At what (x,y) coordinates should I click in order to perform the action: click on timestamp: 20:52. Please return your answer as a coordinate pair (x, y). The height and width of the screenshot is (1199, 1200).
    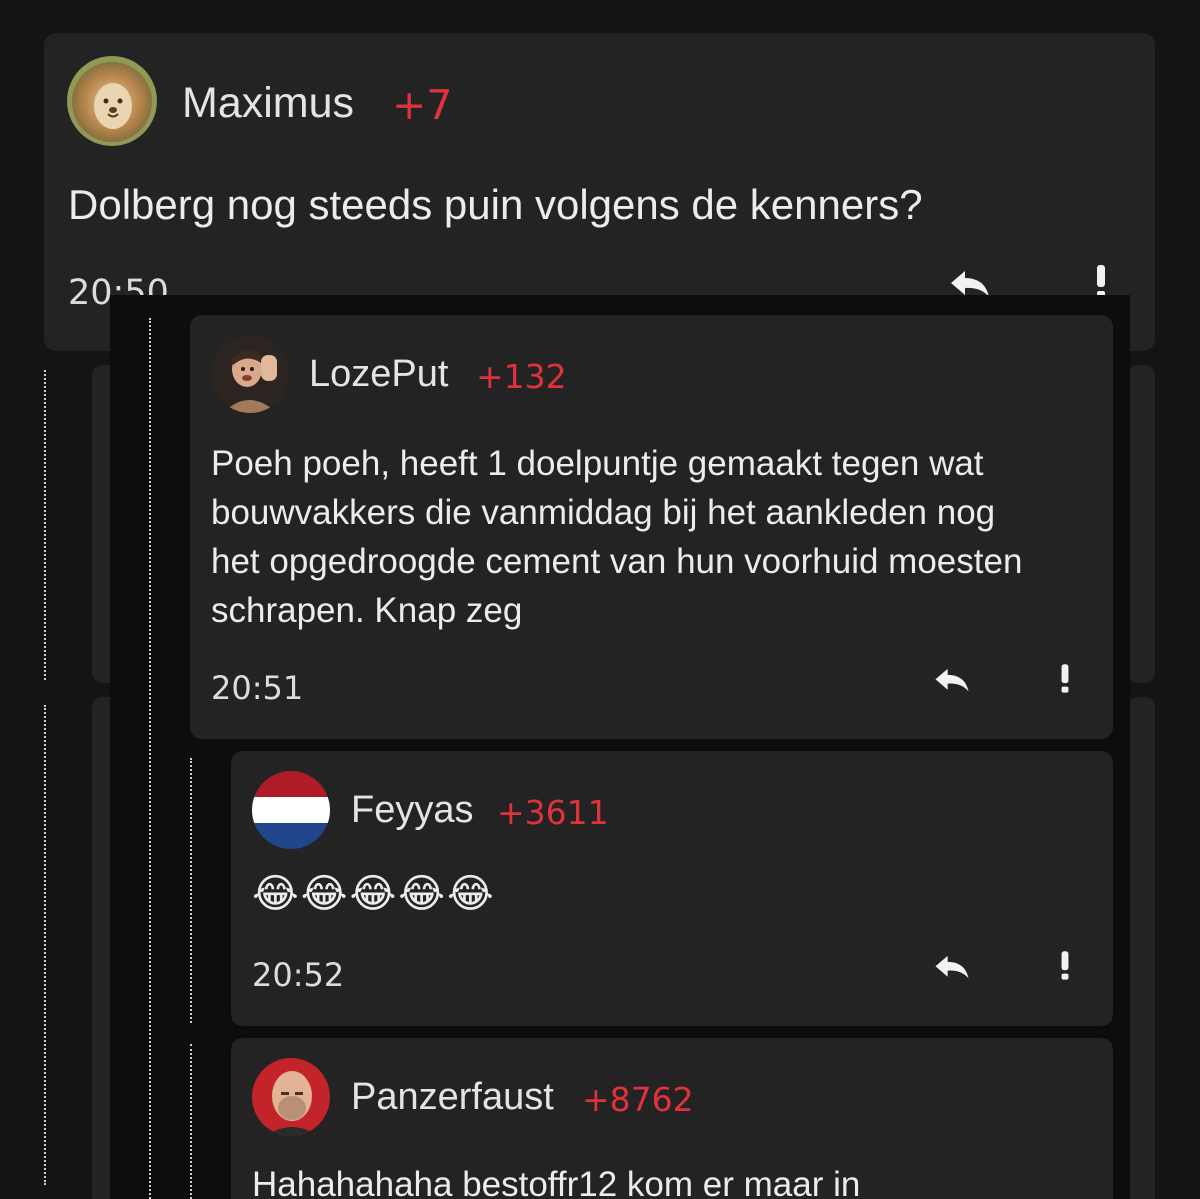
    Looking at the image, I should click on (298, 975).